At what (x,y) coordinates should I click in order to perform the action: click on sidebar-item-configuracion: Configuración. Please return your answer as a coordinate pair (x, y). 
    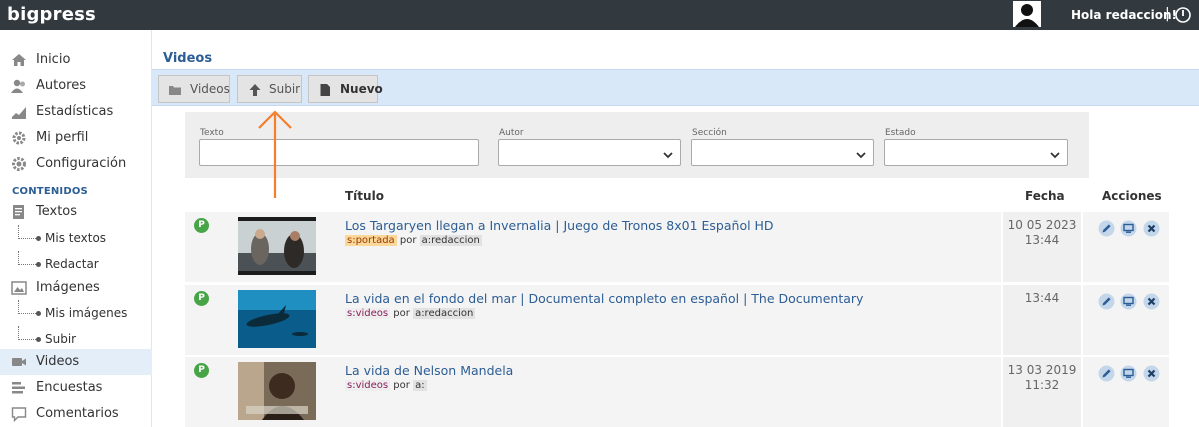
    Looking at the image, I should click on (76, 164).